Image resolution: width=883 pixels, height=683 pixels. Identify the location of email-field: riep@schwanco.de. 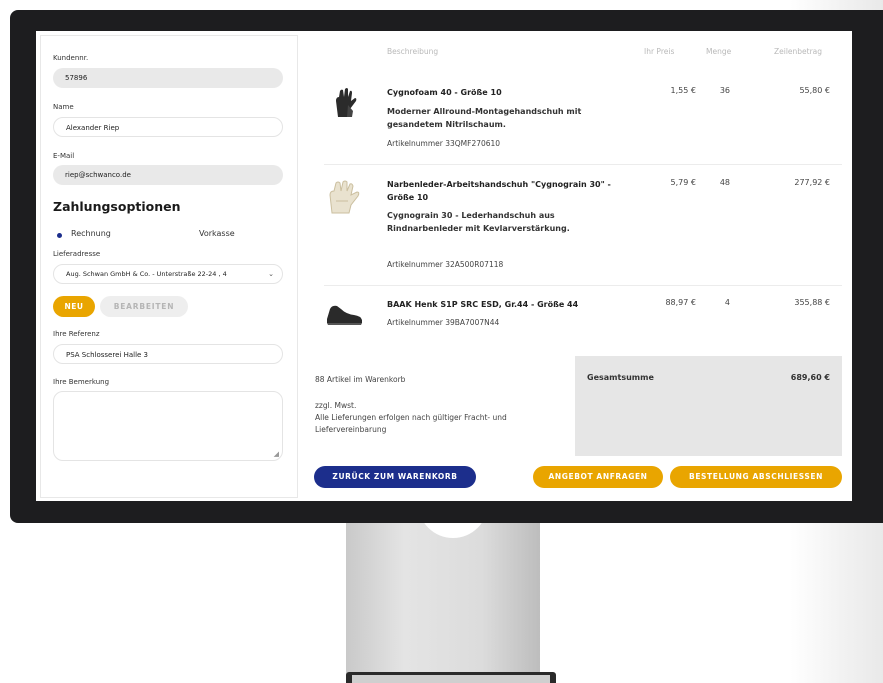
(168, 175).